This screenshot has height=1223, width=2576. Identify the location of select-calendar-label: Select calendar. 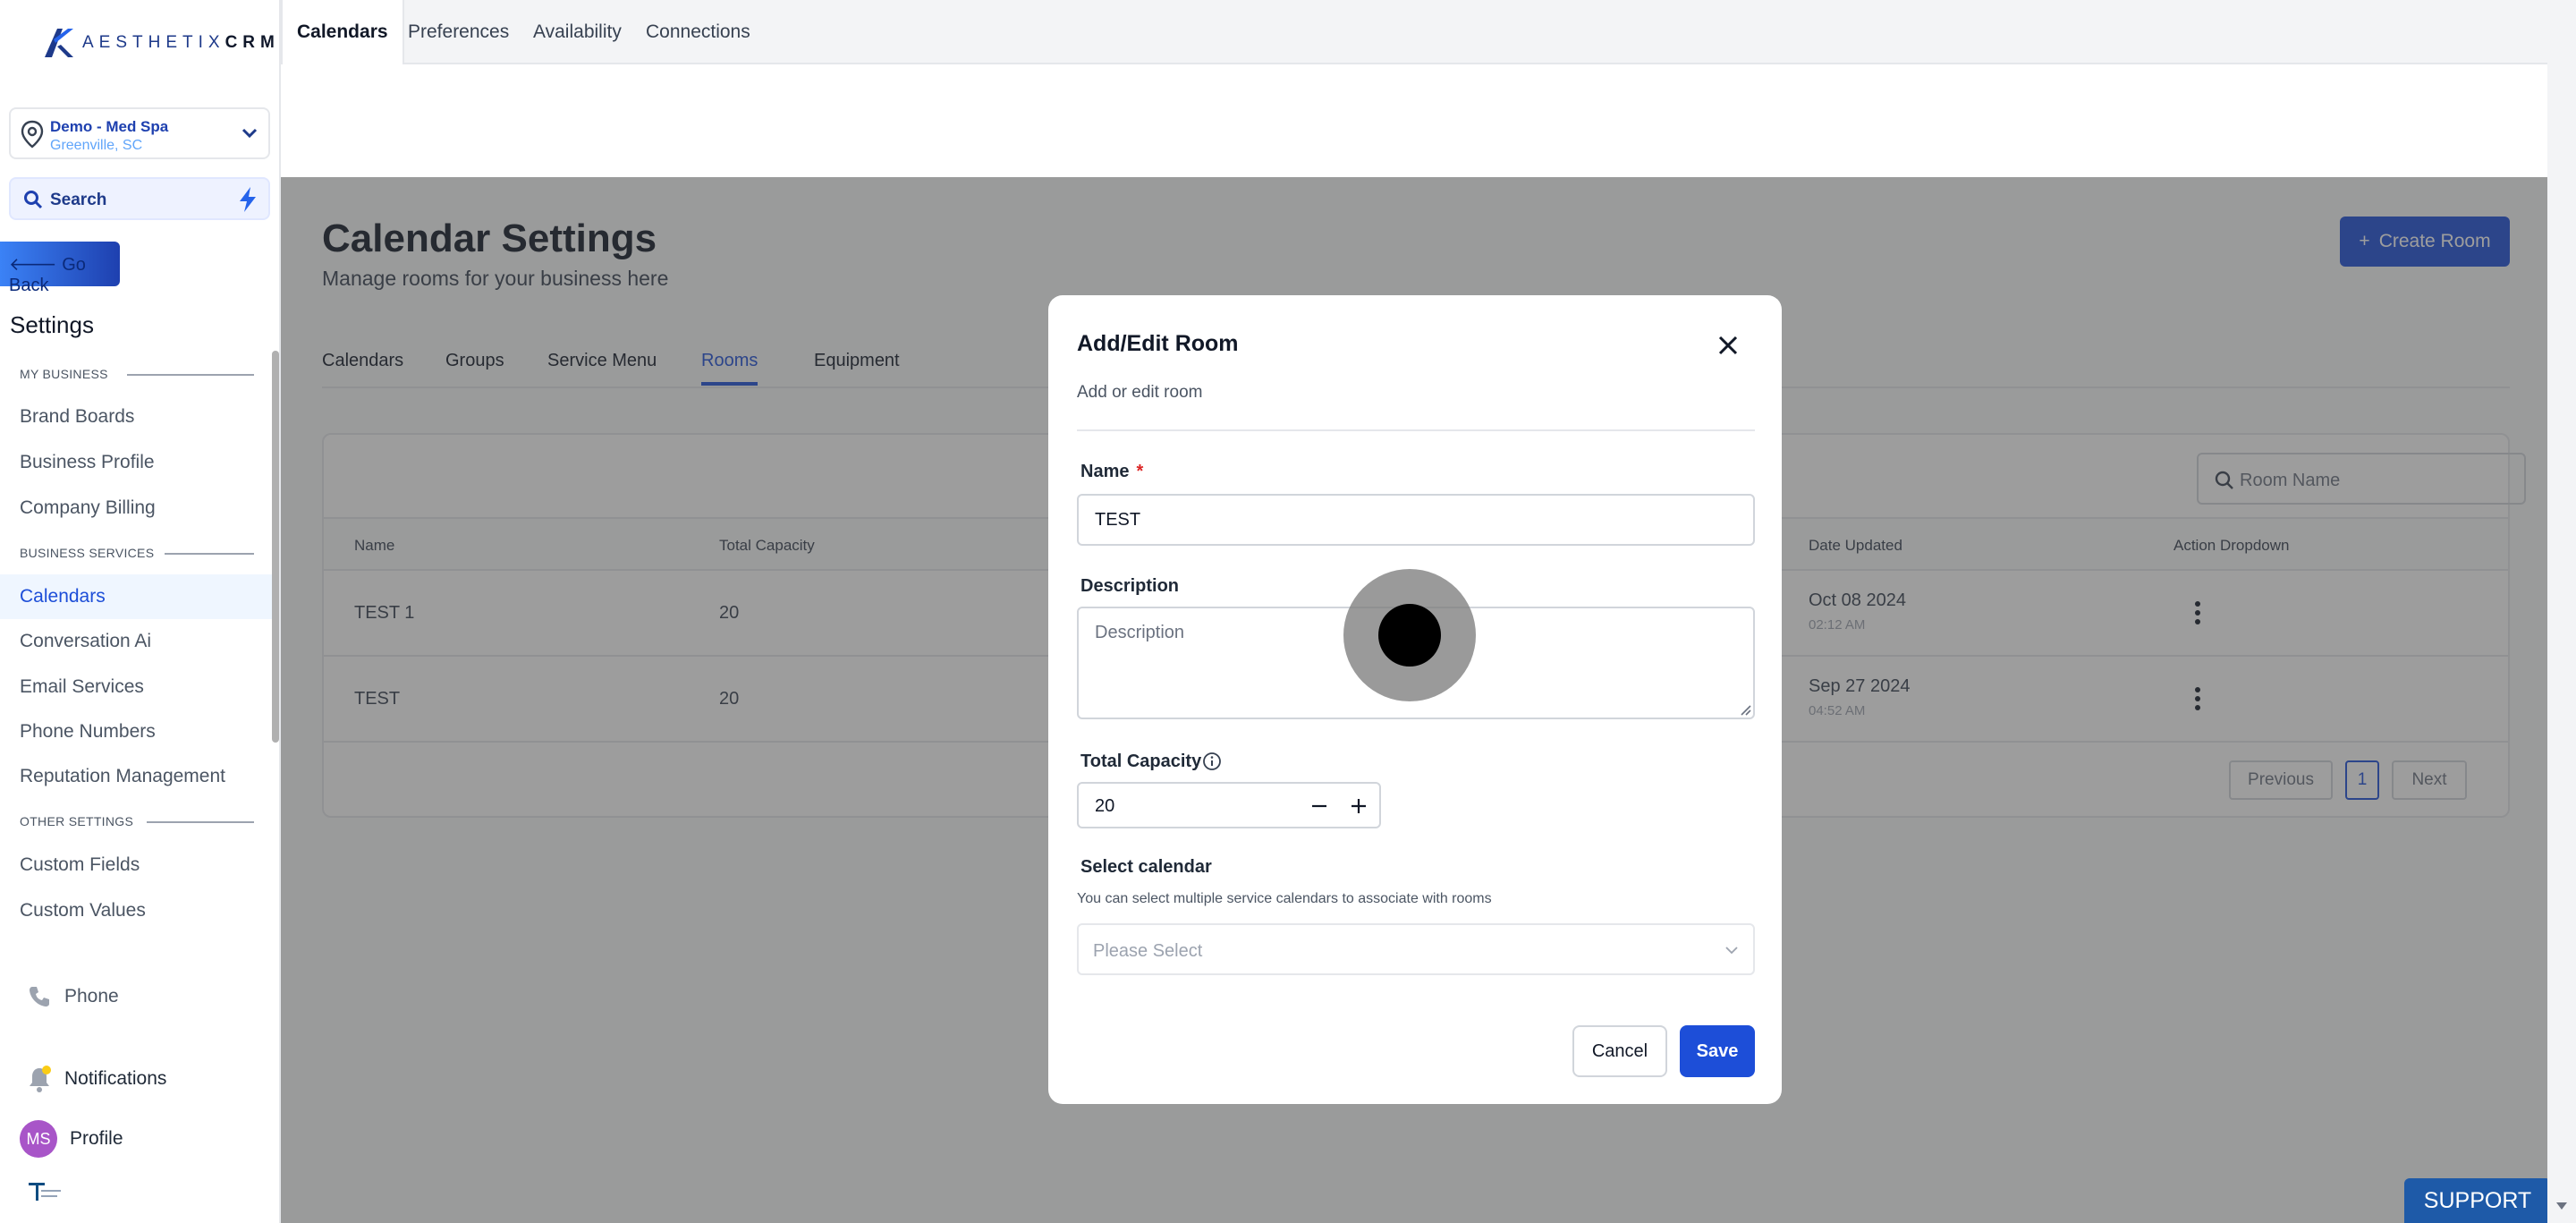
(1146, 867).